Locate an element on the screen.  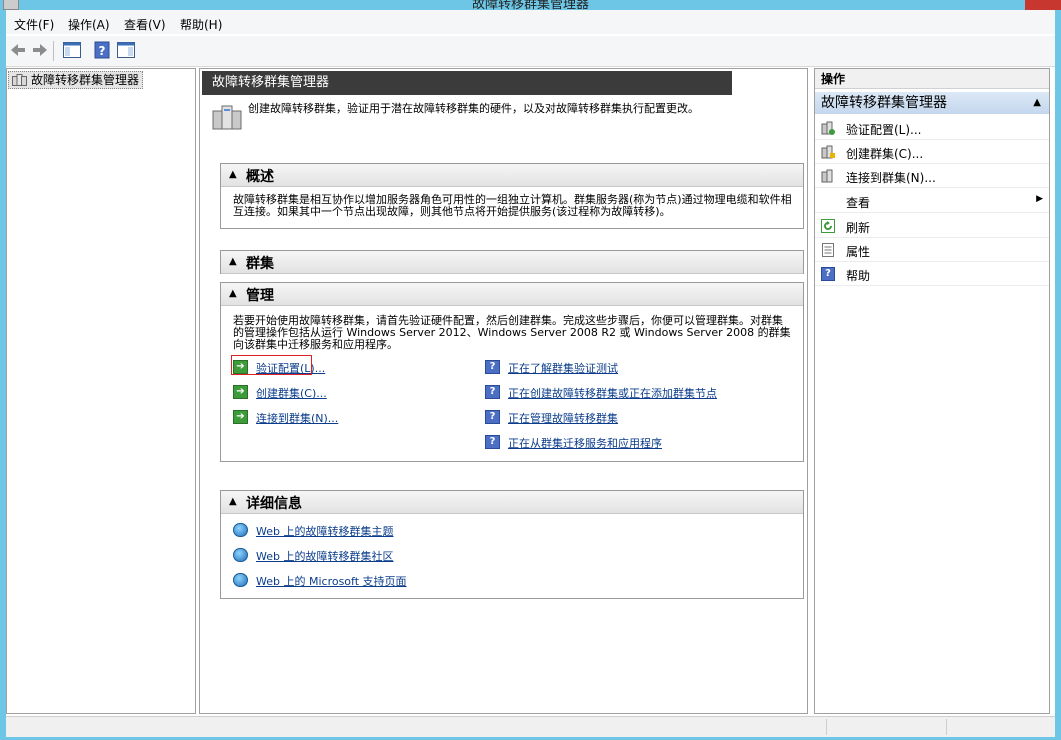
menu-file: 文件(F) is located at coordinates (34, 24).